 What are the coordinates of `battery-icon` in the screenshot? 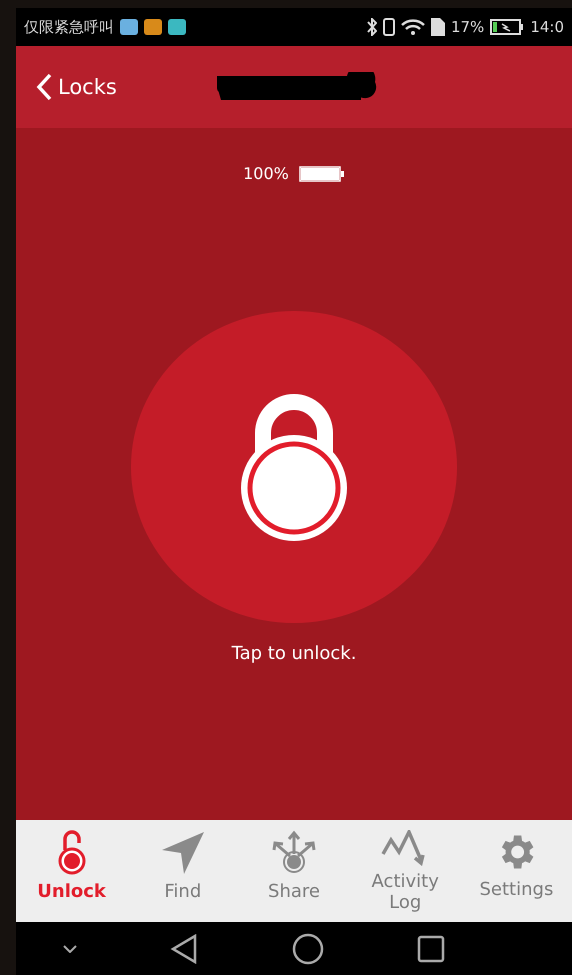 It's located at (321, 174).